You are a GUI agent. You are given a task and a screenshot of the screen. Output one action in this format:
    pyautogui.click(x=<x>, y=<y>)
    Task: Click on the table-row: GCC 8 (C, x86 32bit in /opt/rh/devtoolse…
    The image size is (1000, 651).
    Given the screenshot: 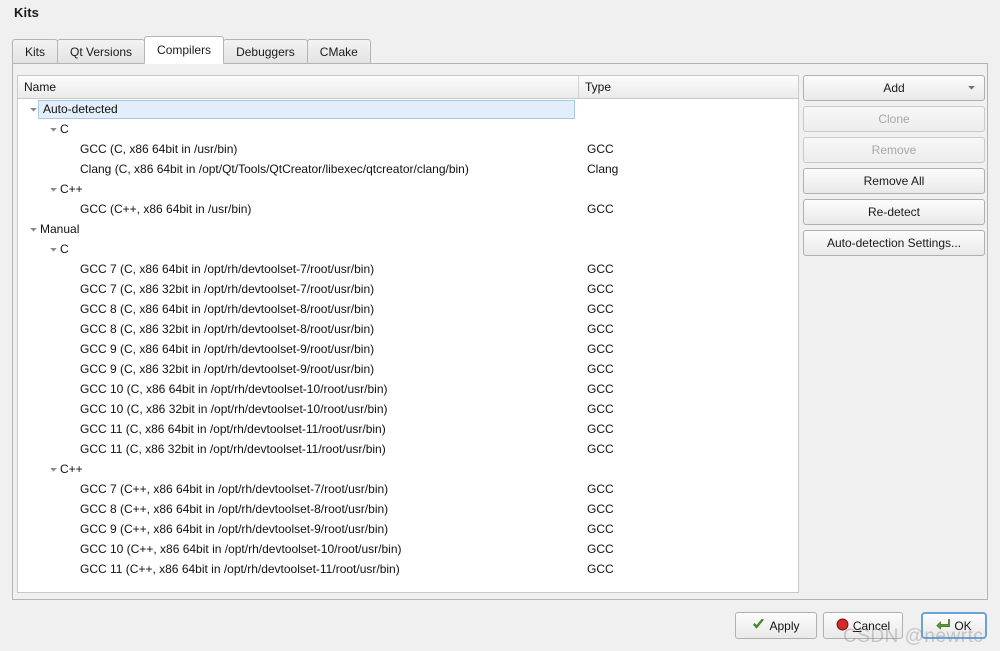 What is the action you would take?
    pyautogui.click(x=408, y=329)
    